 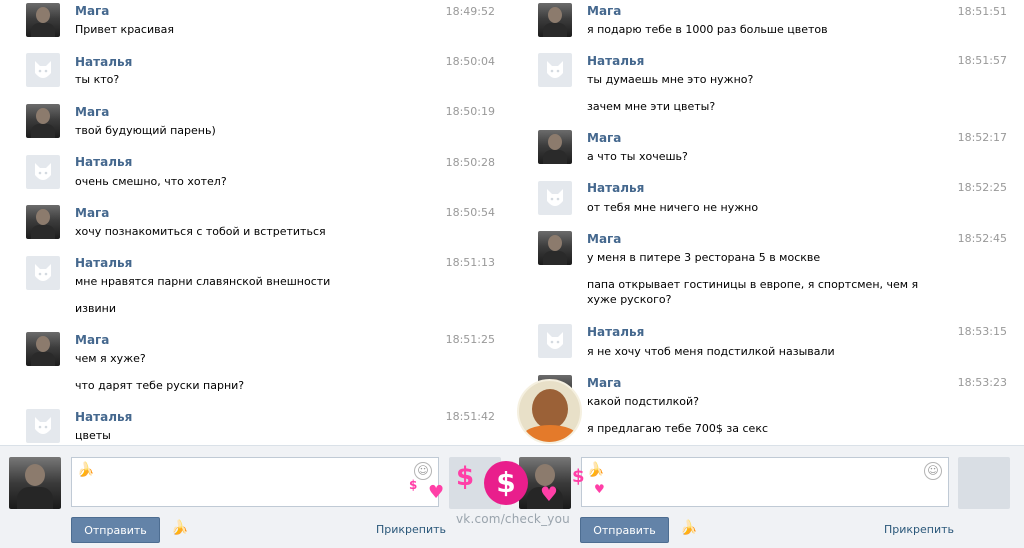 What do you see at coordinates (203, 281) in the screenshot?
I see `message-text: мне нравятся парни славянской внешности` at bounding box center [203, 281].